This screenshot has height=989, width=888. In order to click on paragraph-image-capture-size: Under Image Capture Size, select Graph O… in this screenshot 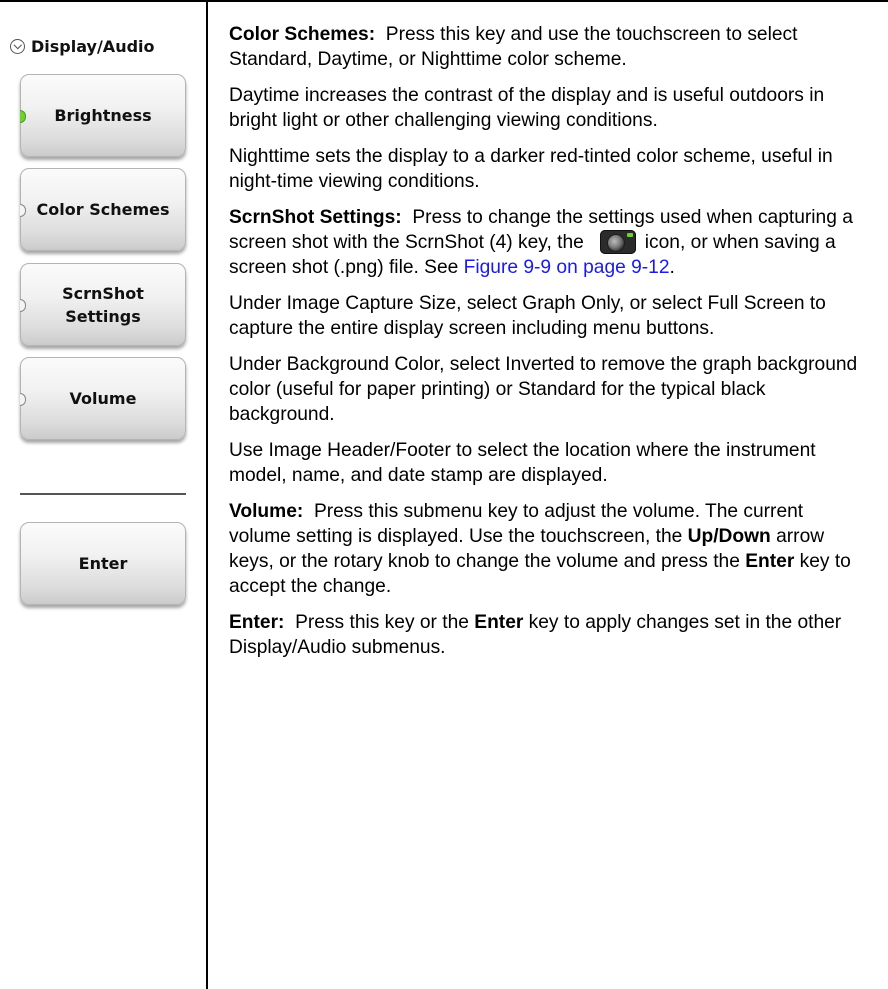, I will do `click(527, 316)`.